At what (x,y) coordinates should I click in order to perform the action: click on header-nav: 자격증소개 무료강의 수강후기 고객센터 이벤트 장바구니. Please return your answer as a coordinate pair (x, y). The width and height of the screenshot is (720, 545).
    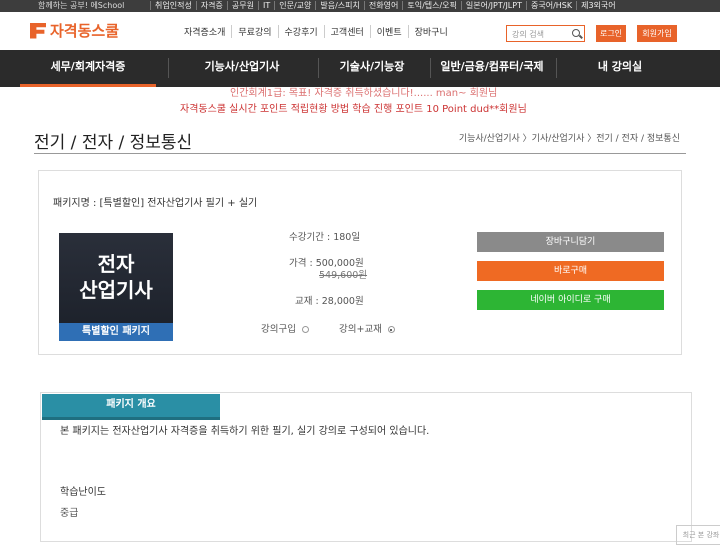
    Looking at the image, I should click on (316, 31).